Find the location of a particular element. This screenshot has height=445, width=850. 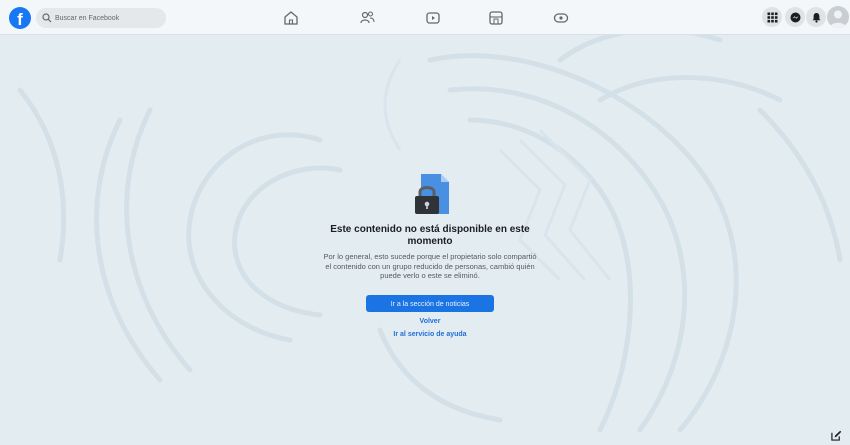

facebook-logo: f is located at coordinates (20, 18).